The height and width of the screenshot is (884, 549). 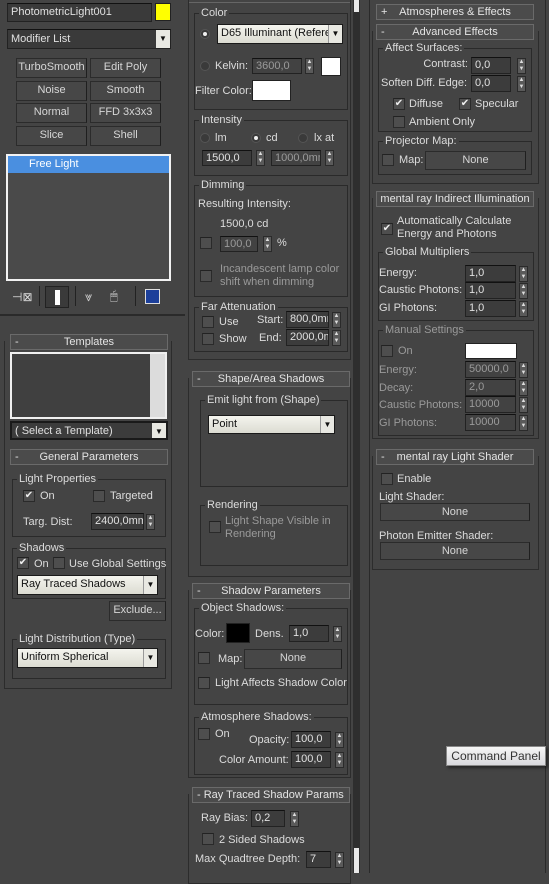 What do you see at coordinates (117, 521) in the screenshot?
I see `targ-dist-spinner: 2400,0mm` at bounding box center [117, 521].